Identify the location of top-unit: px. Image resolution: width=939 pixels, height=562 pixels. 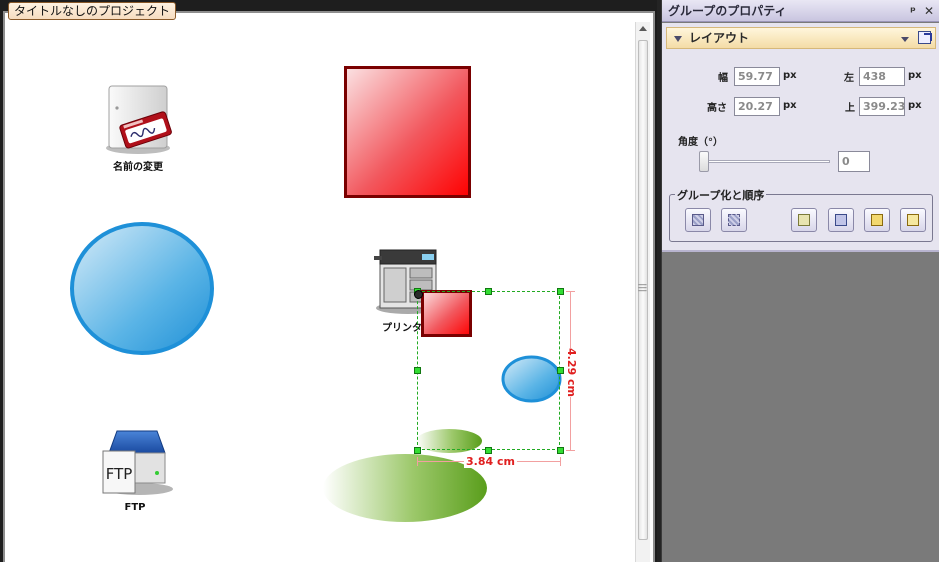
(915, 105).